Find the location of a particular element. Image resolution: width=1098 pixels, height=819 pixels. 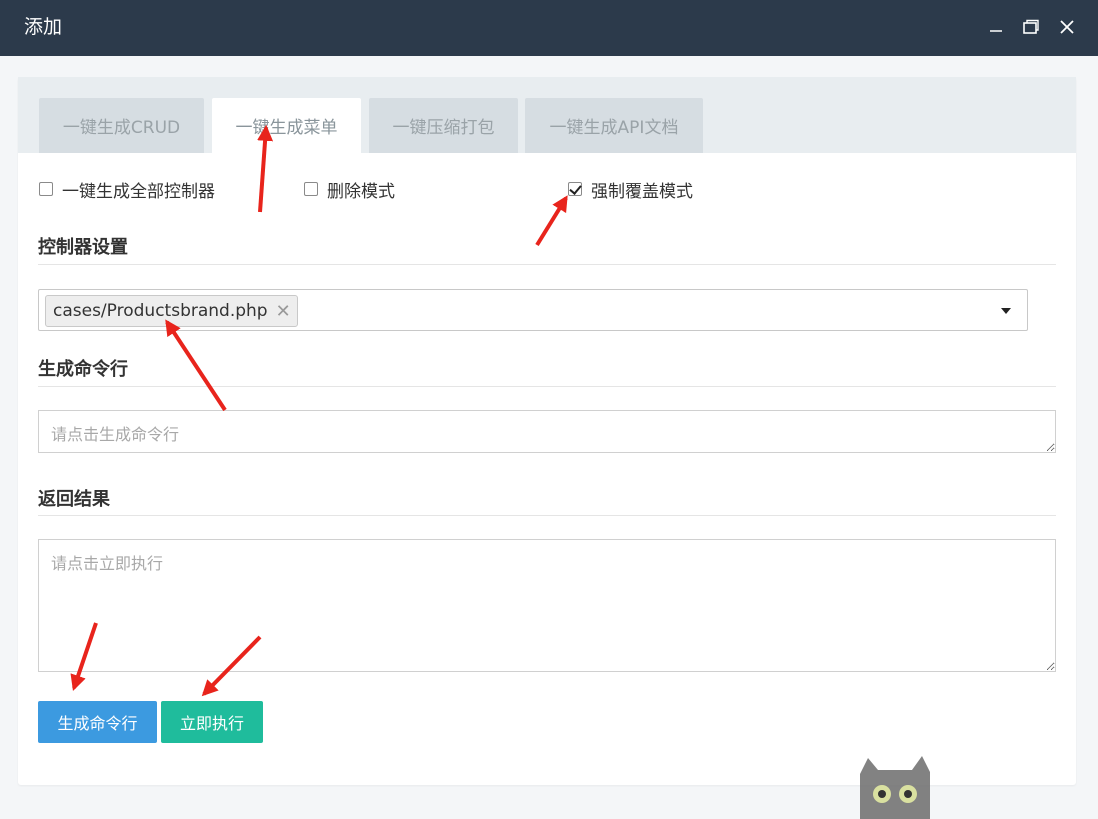

tab-generate-menu: 一键生成菜单 is located at coordinates (286, 125).